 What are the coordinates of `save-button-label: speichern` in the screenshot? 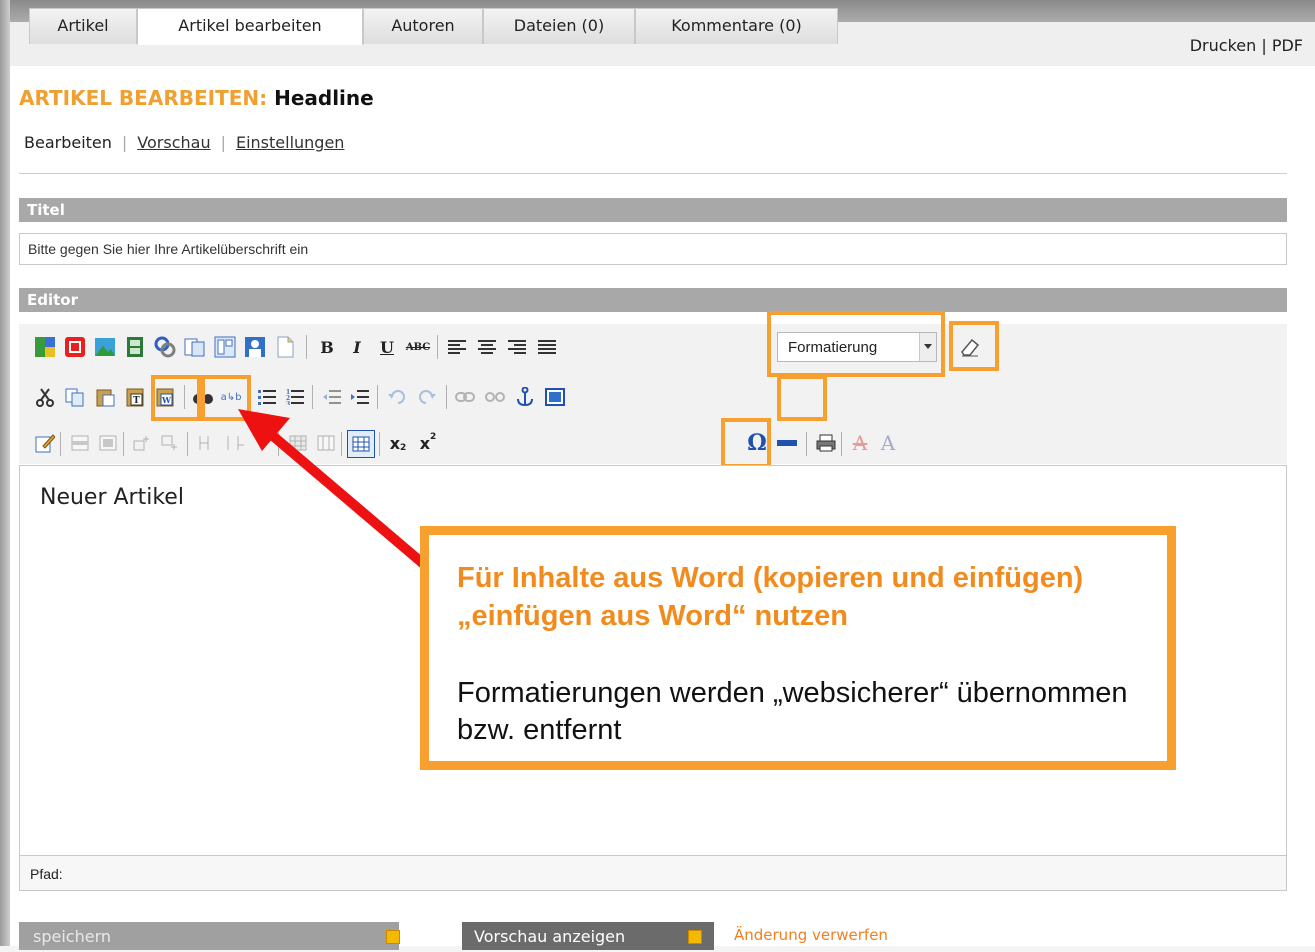 It's located at (72, 936).